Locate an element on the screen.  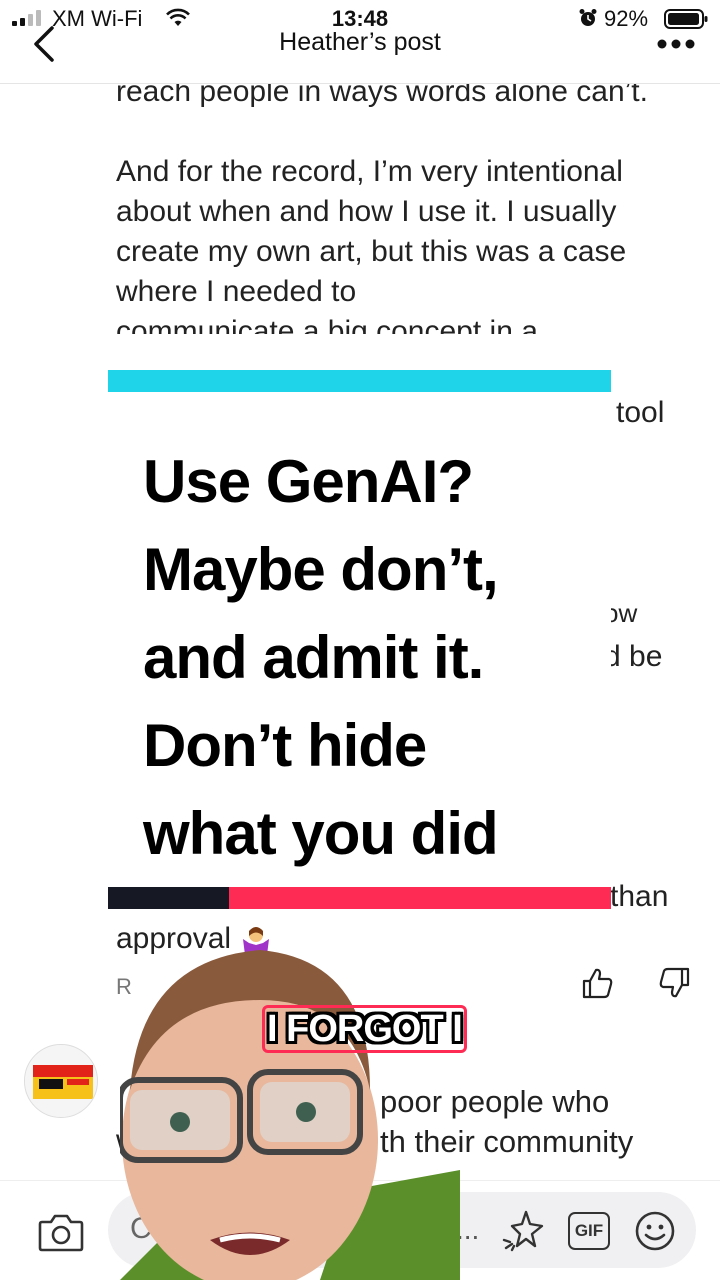
more-options-icon is located at coordinates (676, 44).